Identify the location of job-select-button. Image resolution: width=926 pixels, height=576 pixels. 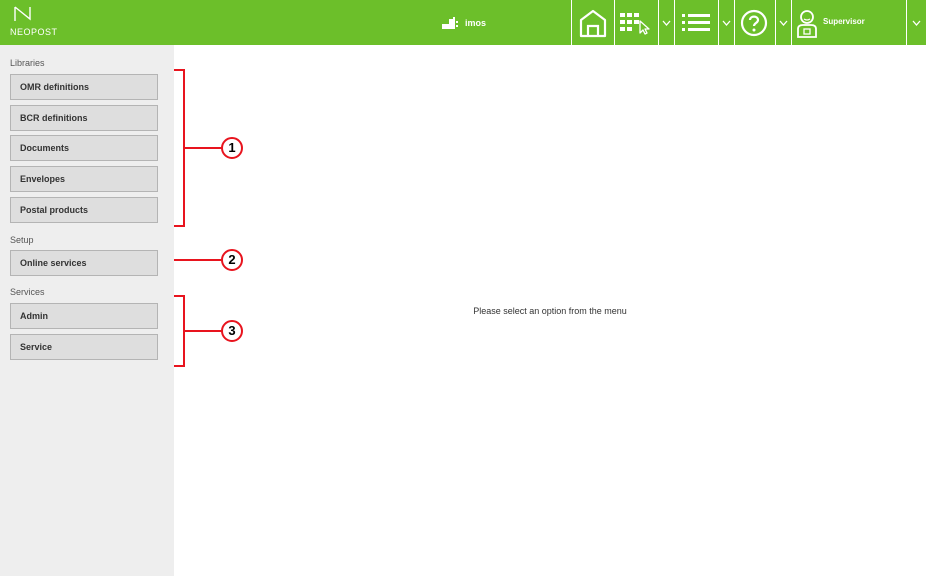
(636, 22).